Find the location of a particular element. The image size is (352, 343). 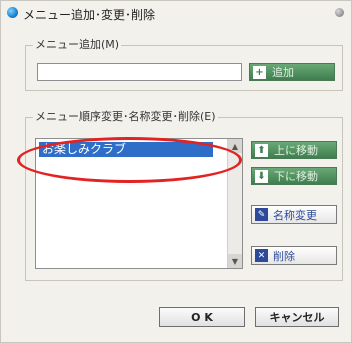

delete-button: ✕ 削除 is located at coordinates (294, 255).